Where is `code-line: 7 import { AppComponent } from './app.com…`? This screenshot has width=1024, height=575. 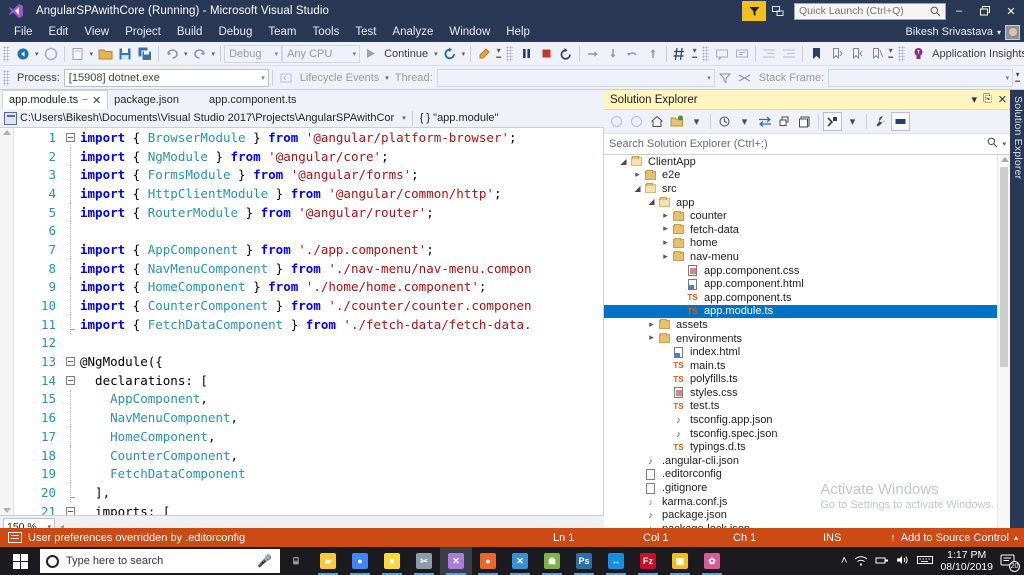
code-line: 7 import { AppComponent } from './app.com… is located at coordinates (308, 249).